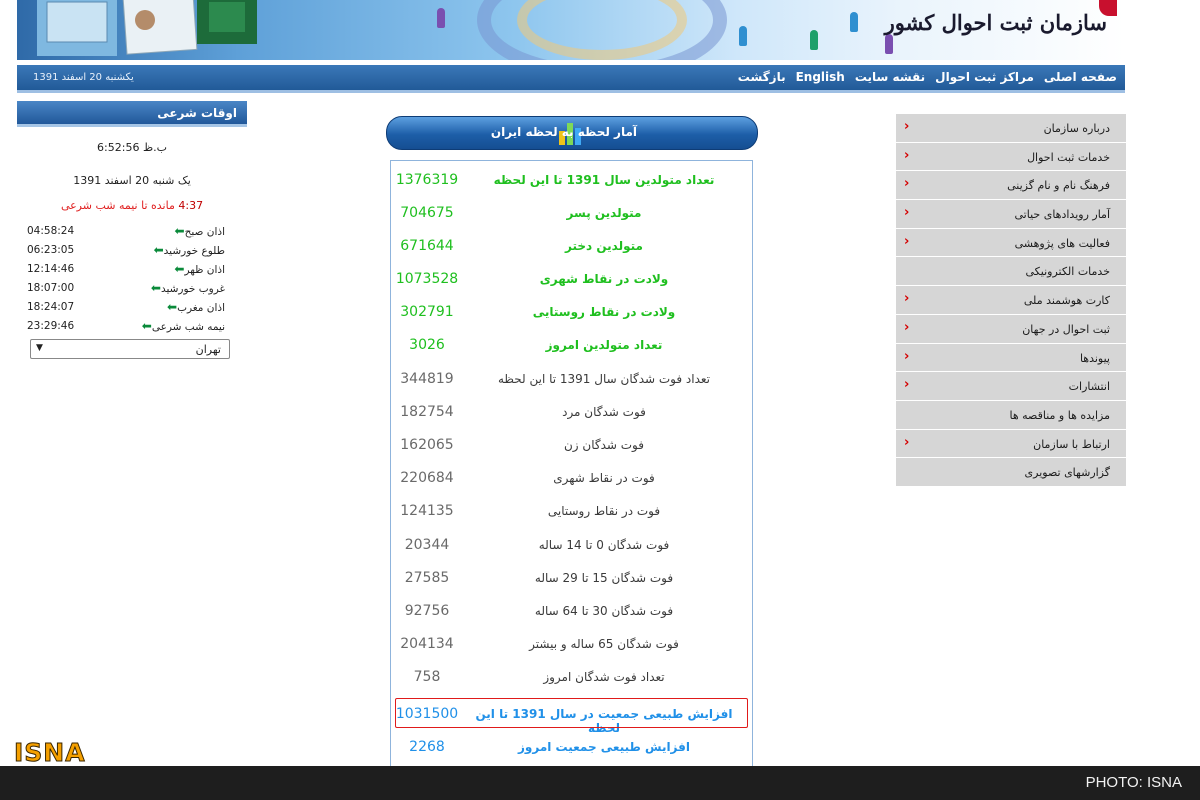 The image size is (1200, 800). What do you see at coordinates (571, 213) in the screenshot?
I see `stat-row: 704675 متولدین پسر` at bounding box center [571, 213].